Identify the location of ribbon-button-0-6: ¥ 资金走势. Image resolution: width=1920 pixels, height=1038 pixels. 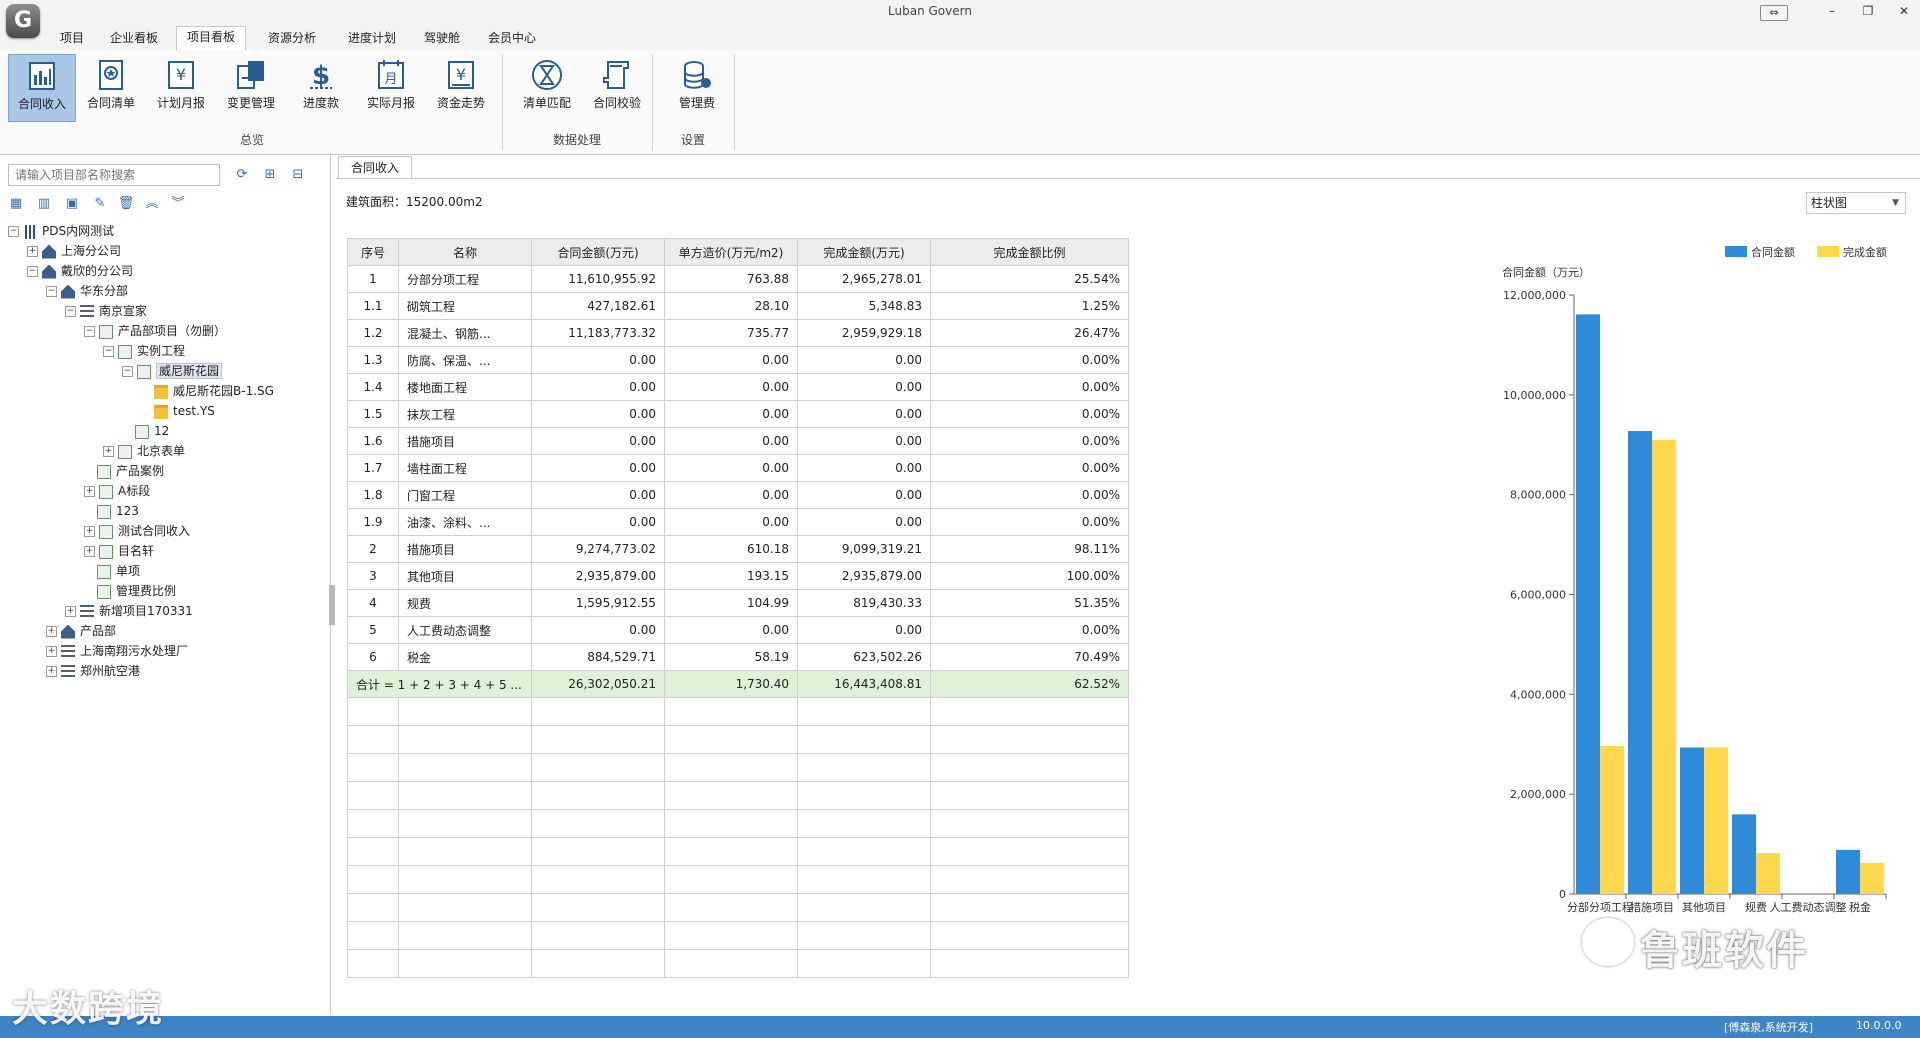
(461, 87).